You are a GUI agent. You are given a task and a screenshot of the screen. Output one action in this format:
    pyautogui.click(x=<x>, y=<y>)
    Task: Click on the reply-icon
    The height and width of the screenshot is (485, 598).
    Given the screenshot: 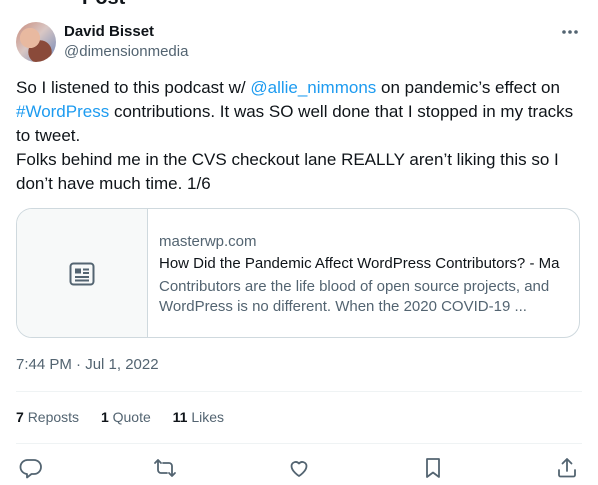 What is the action you would take?
    pyautogui.click(x=31, y=468)
    